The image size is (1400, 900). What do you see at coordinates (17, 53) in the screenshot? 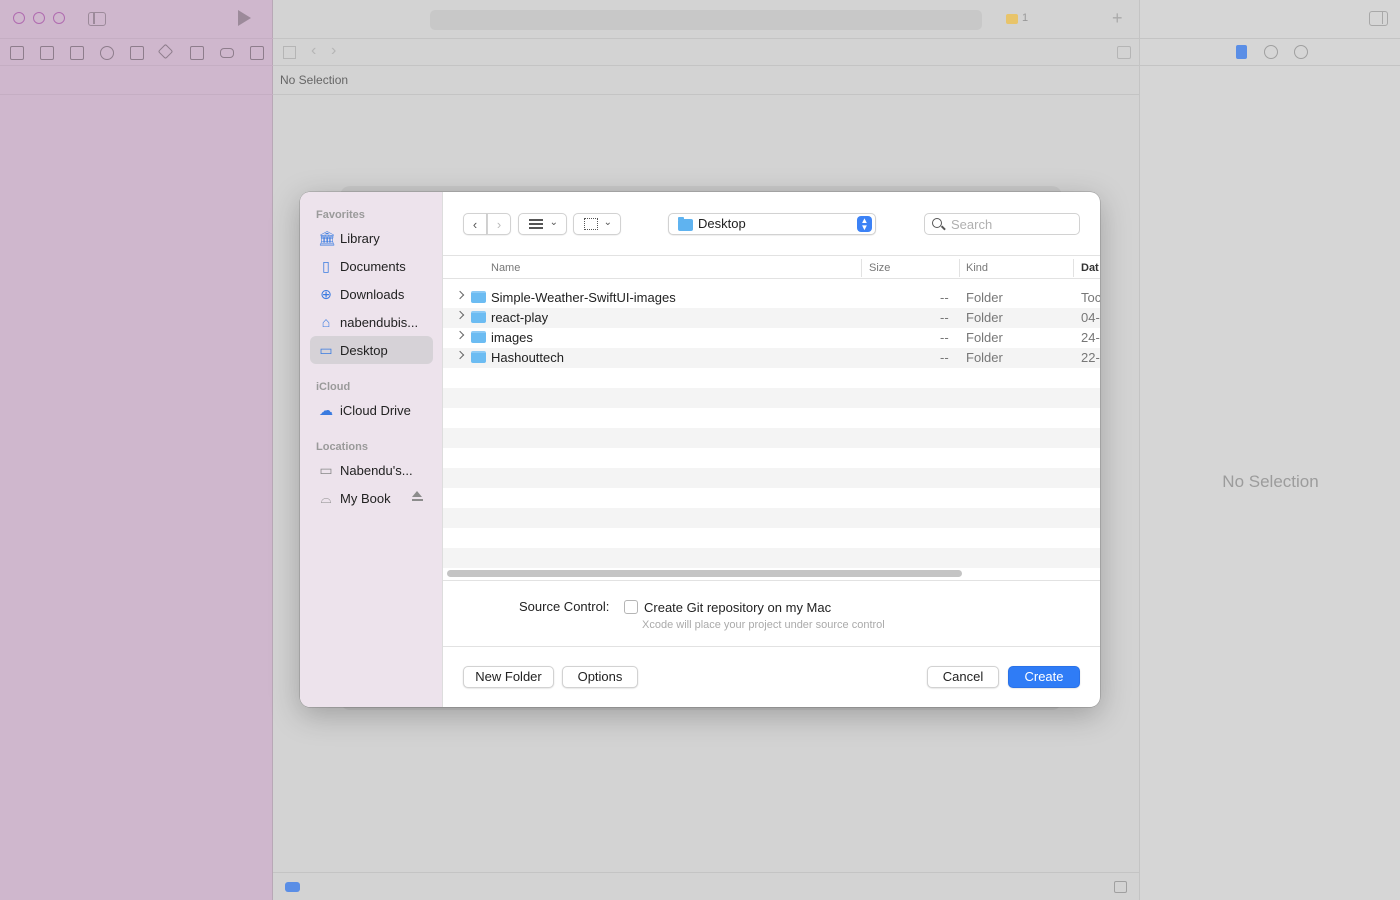
I see `project-navigator-icon` at bounding box center [17, 53].